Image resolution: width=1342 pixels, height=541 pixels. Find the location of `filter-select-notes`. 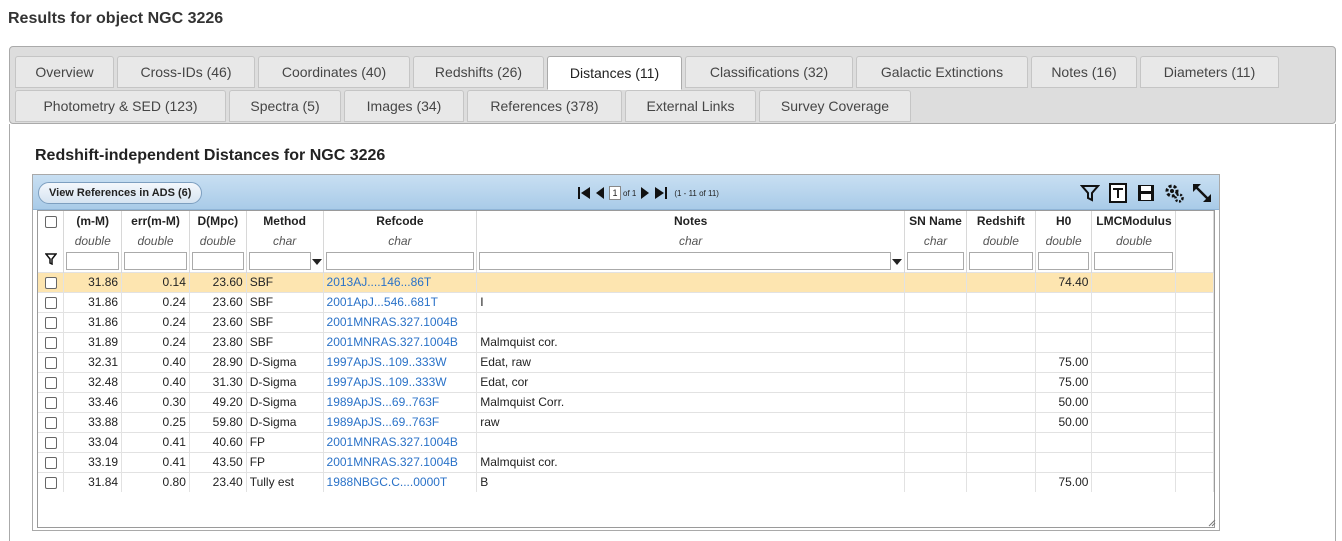

filter-select-notes is located at coordinates (691, 260).